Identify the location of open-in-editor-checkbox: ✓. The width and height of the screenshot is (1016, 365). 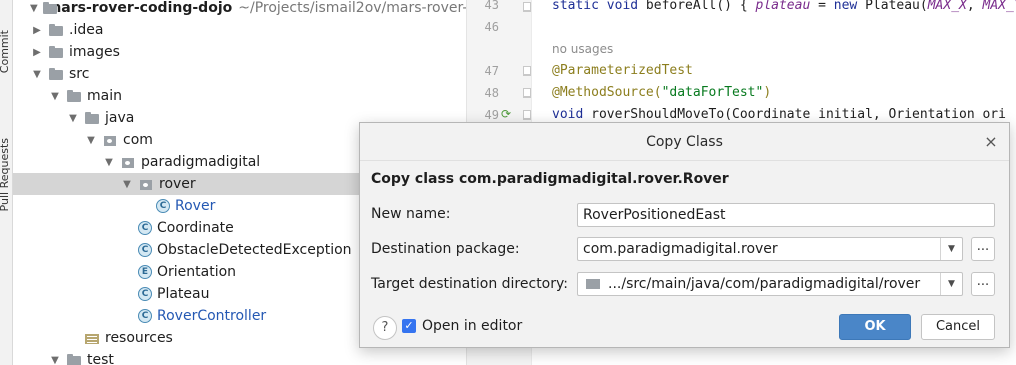
(409, 326).